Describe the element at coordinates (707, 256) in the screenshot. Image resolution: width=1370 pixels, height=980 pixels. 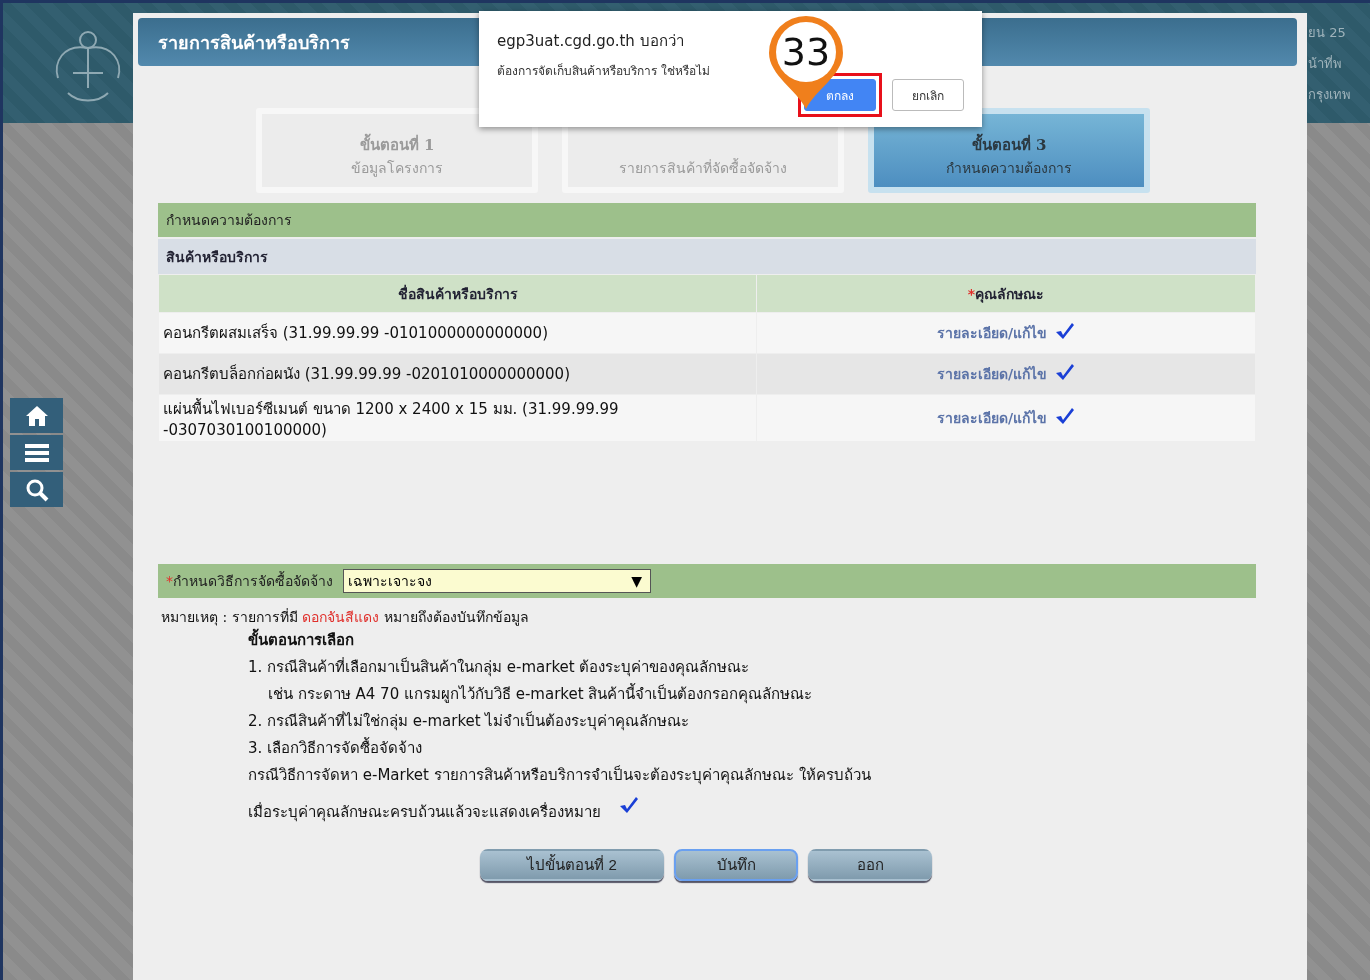
I see `subsection-title: สินค้าหรือบริการ` at that location.